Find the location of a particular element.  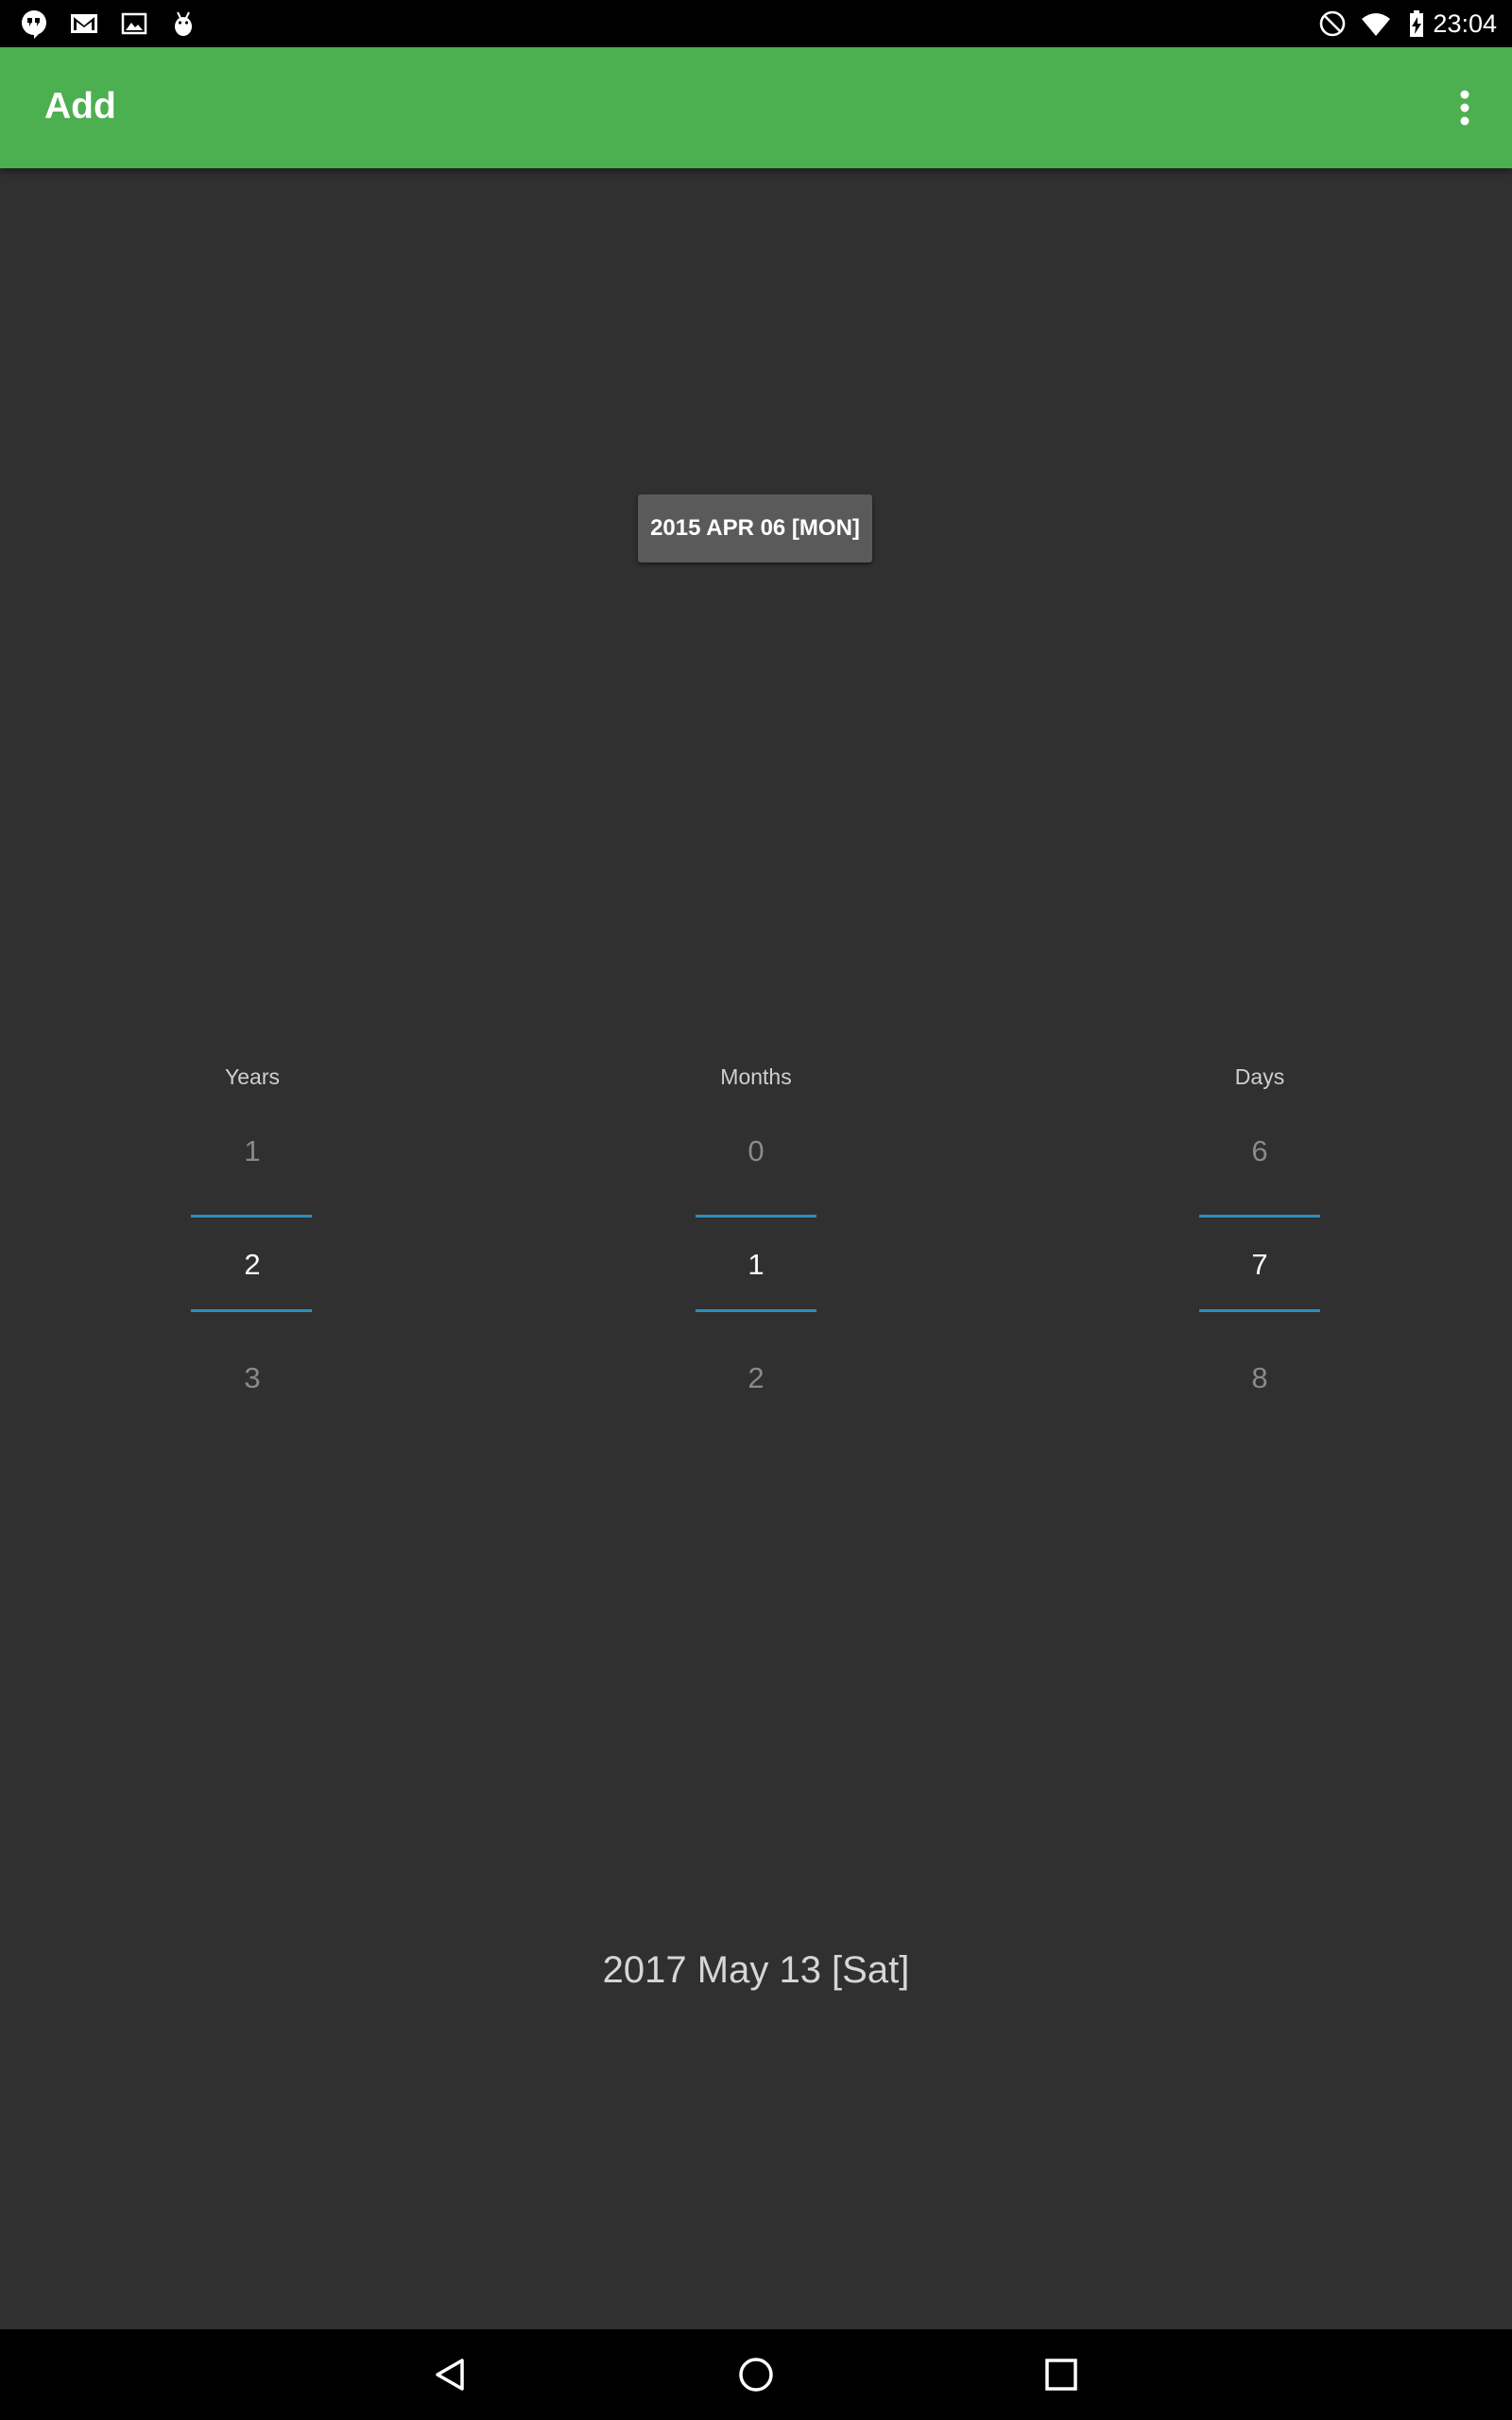

result-date: 2017 May 13 [Sat] is located at coordinates (756, 1970).